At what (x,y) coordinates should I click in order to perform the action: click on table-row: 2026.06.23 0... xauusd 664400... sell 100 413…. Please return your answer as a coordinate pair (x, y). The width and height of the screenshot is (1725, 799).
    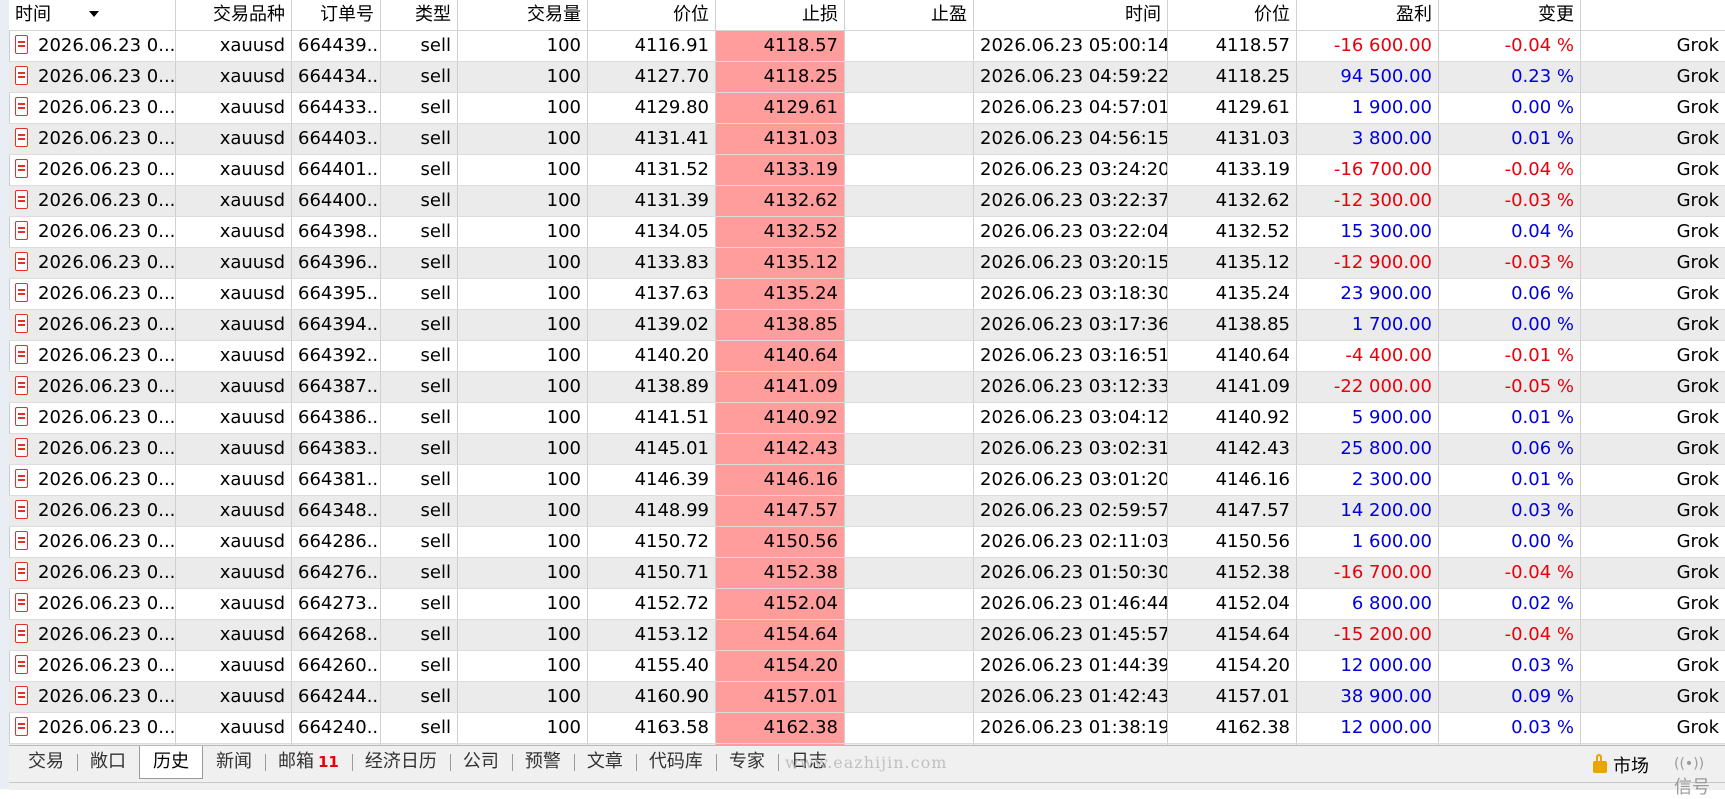
    Looking at the image, I should click on (867, 201).